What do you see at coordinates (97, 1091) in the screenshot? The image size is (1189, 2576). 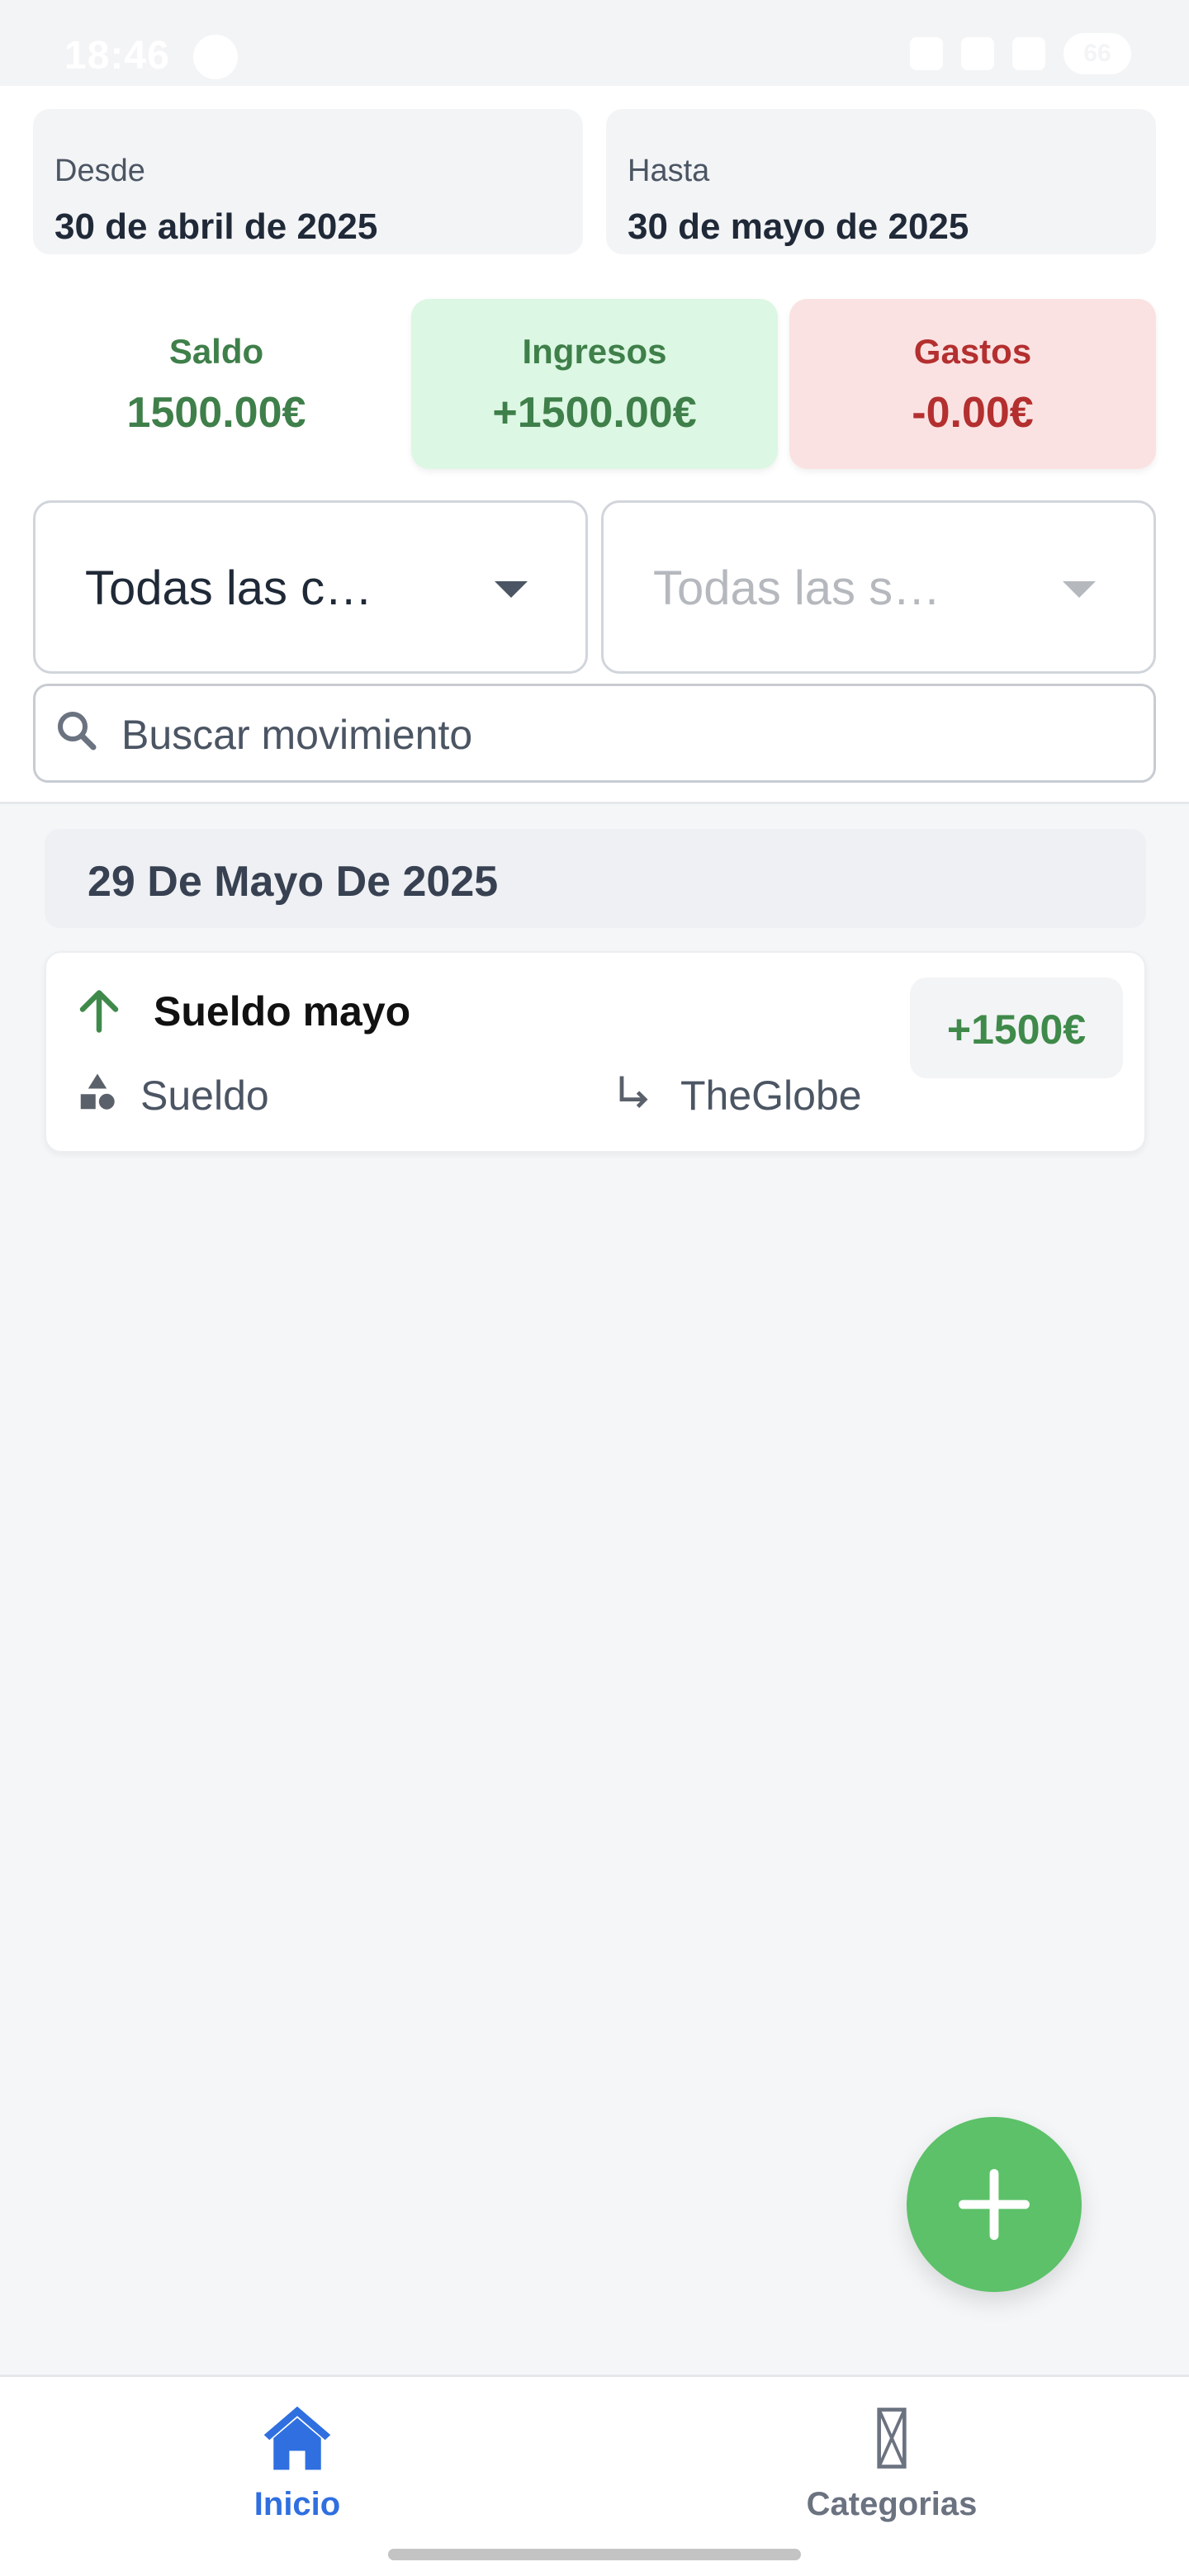 I see `category-shapes-icon` at bounding box center [97, 1091].